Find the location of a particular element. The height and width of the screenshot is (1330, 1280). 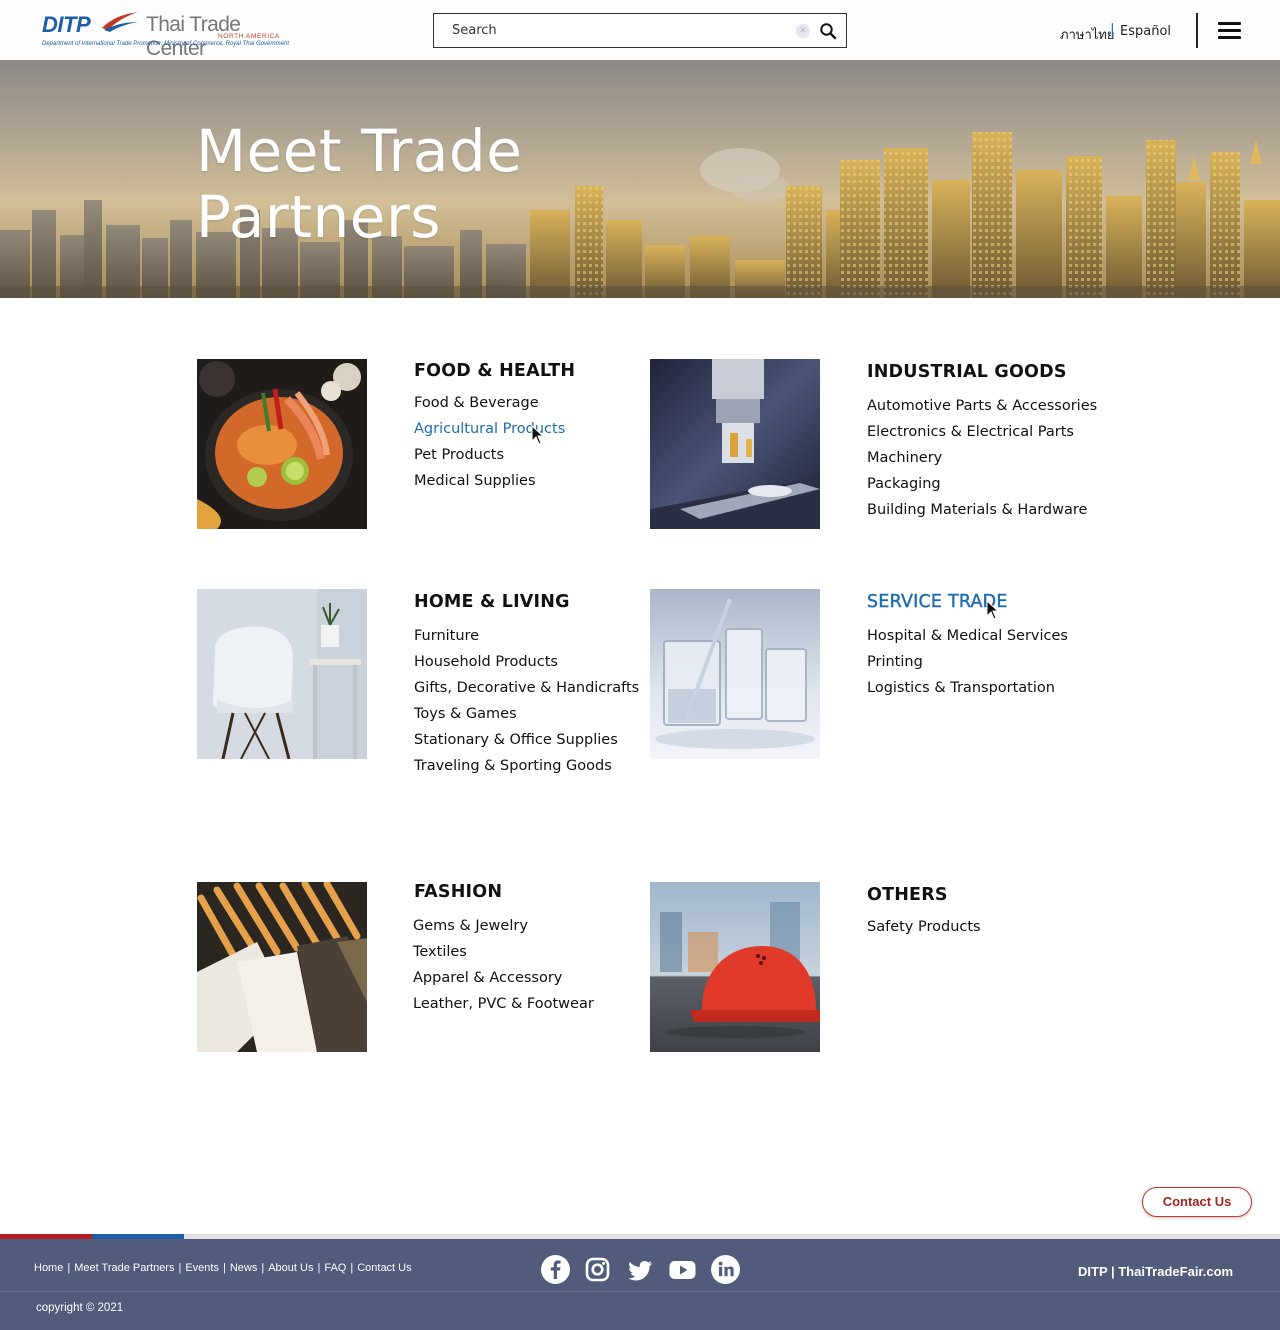

industrial-goods-image is located at coordinates (735, 444).